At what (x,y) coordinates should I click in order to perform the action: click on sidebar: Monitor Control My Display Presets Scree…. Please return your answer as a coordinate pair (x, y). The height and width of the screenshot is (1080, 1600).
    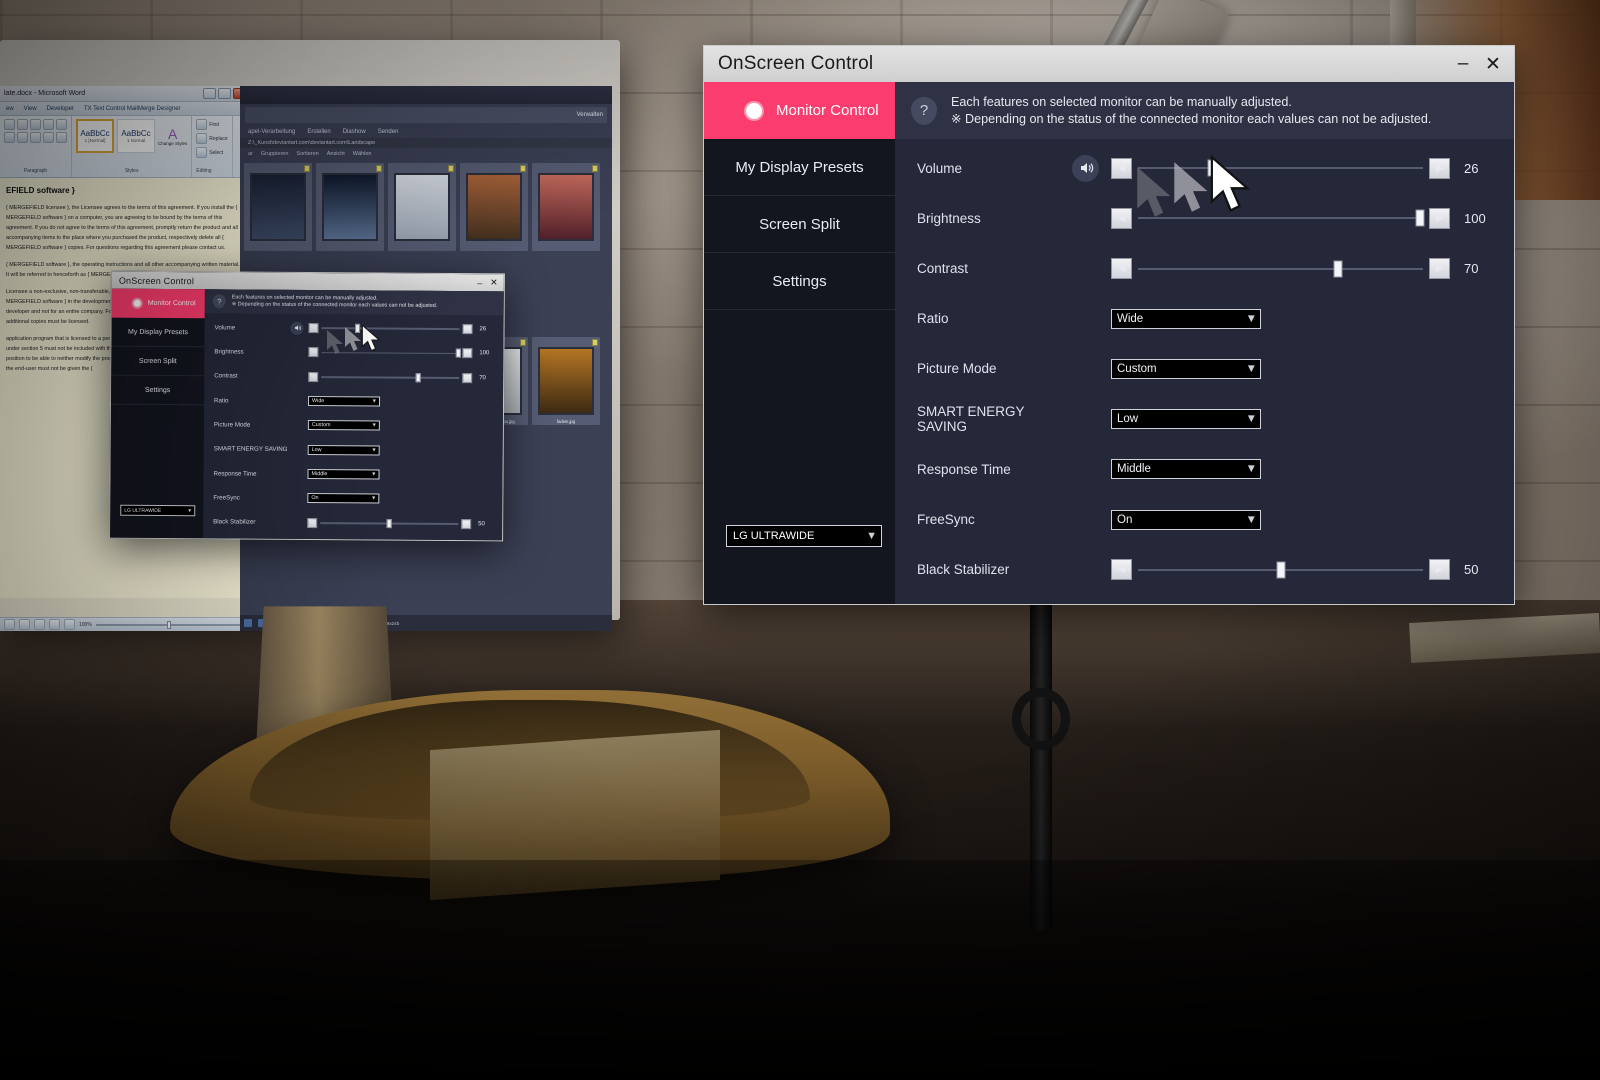
    Looking at the image, I should click on (799, 343).